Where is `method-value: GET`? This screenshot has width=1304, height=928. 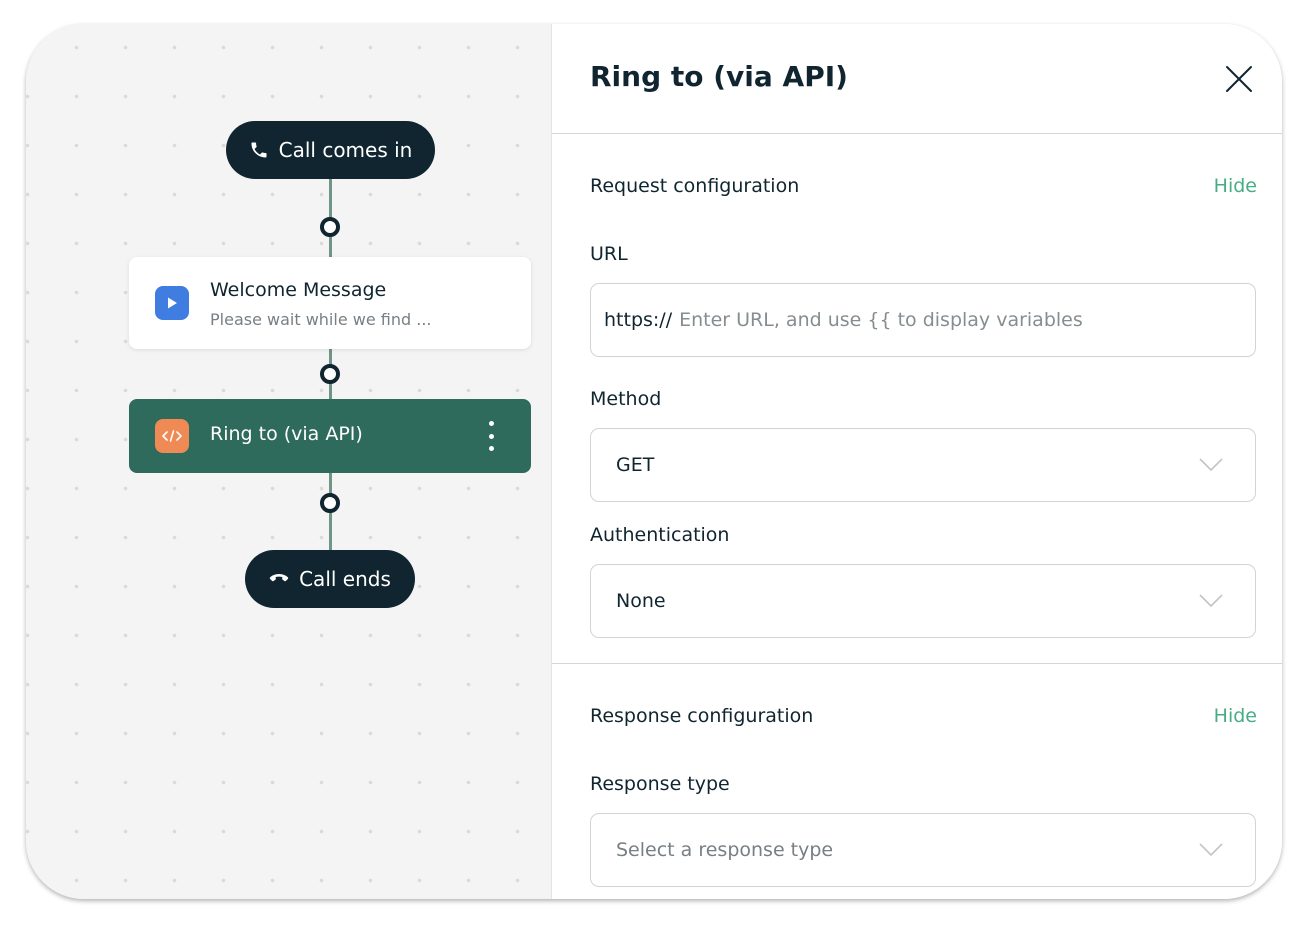 method-value: GET is located at coordinates (635, 465).